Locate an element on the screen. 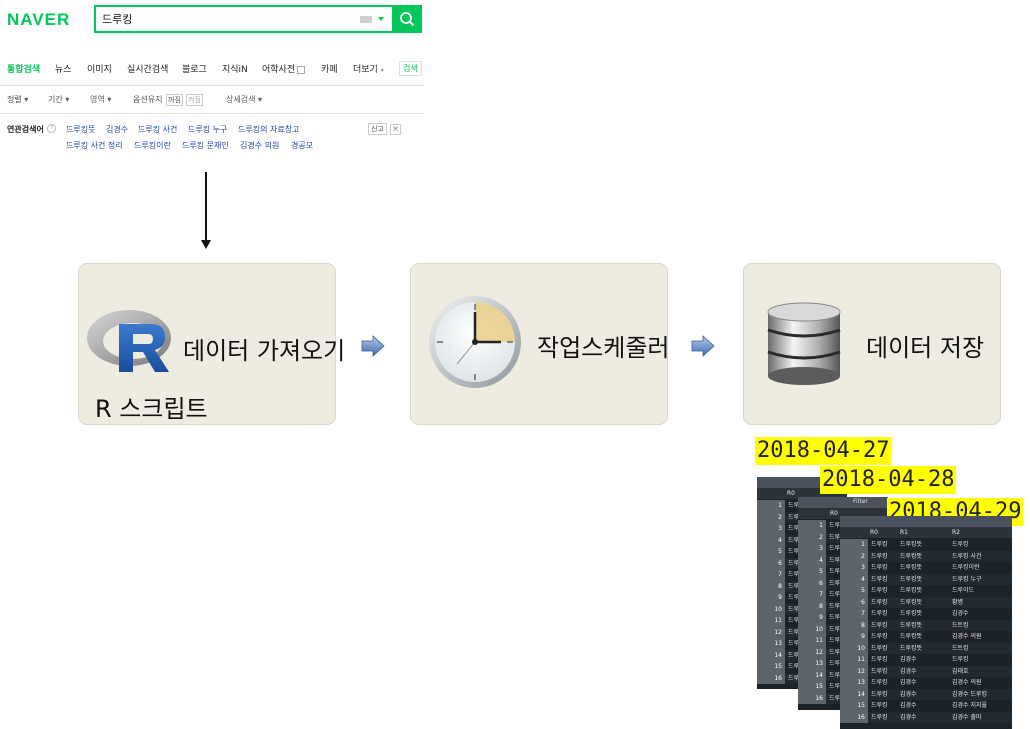 This screenshot has height=729, width=1030. table-cell: 드루킹 사건 is located at coordinates (967, 556).